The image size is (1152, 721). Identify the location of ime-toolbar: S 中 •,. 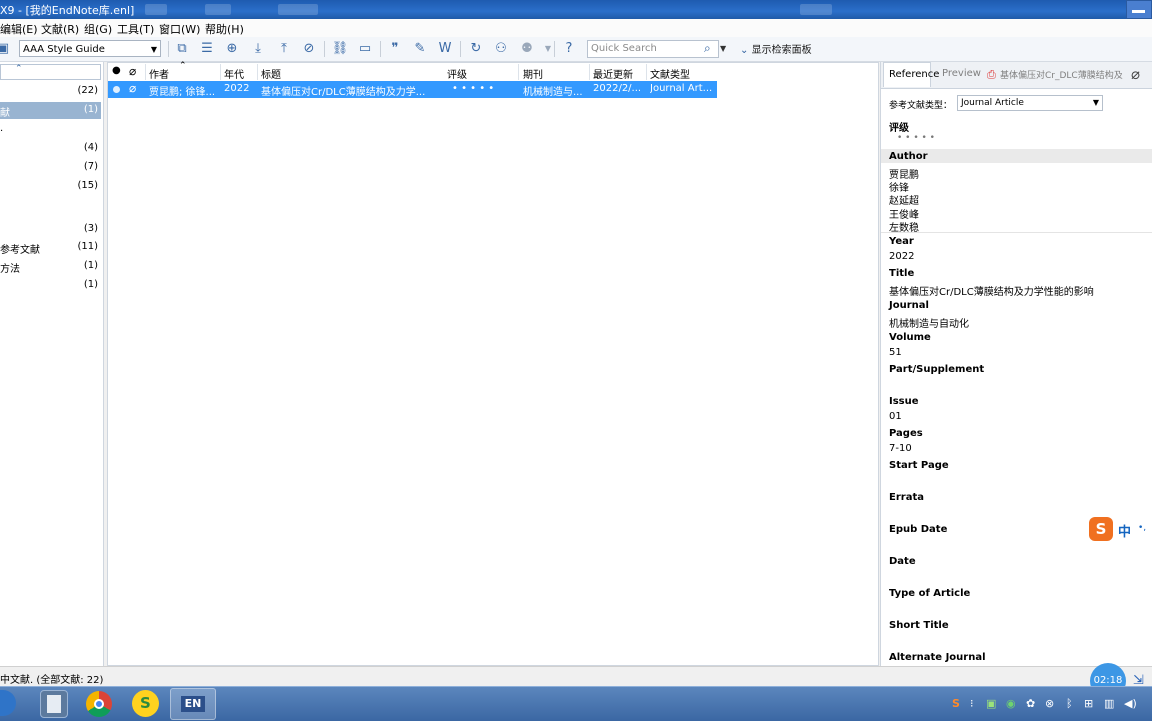
(1120, 530).